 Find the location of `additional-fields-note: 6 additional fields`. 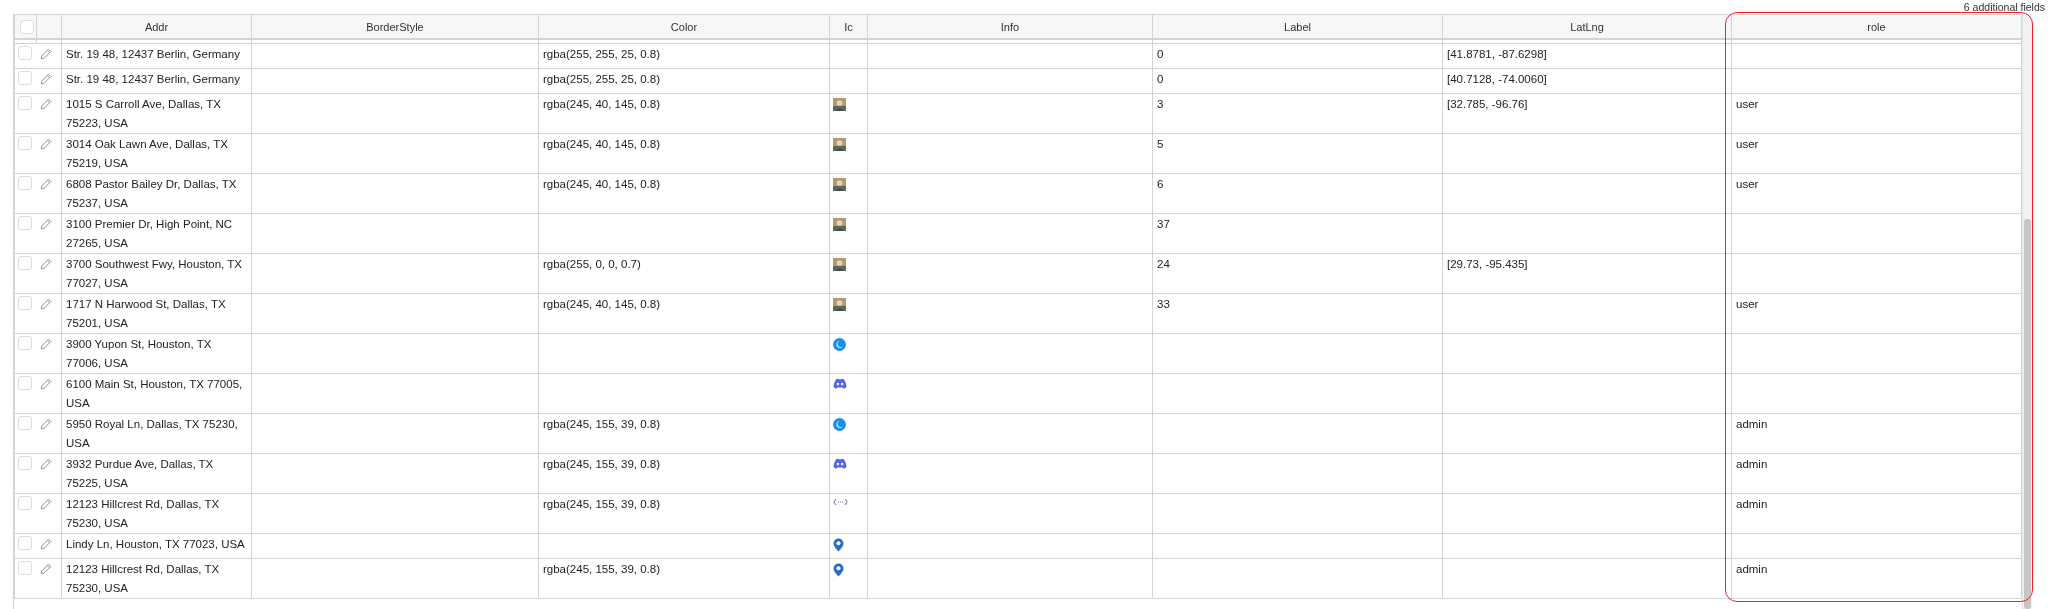

additional-fields-note: 6 additional fields is located at coordinates (2004, 7).